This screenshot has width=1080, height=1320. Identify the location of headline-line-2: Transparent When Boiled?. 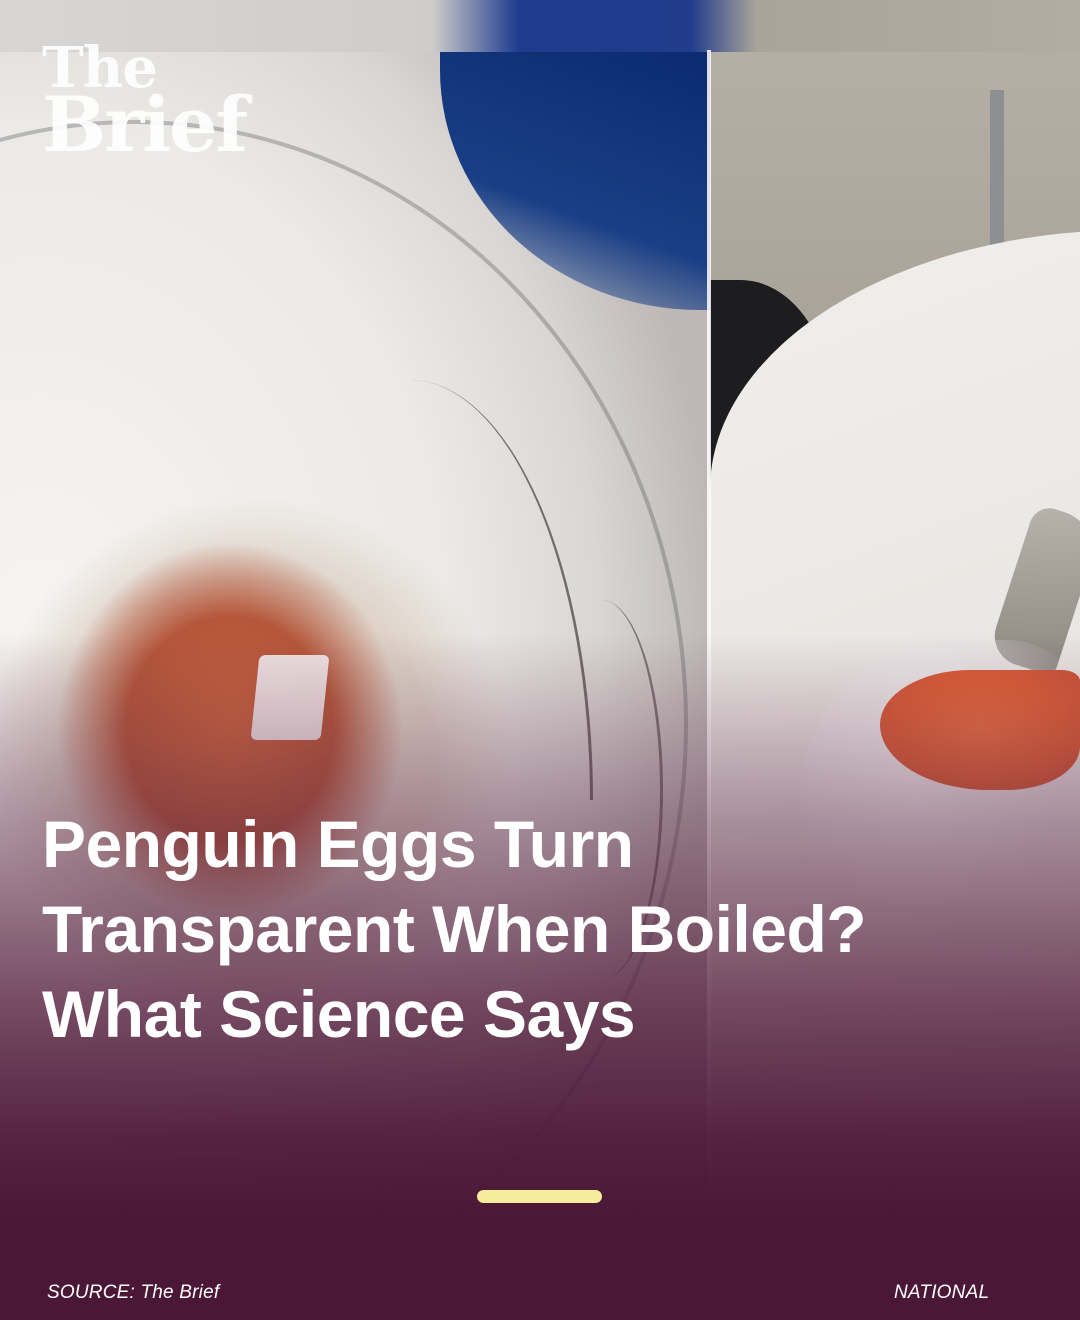
(454, 929).